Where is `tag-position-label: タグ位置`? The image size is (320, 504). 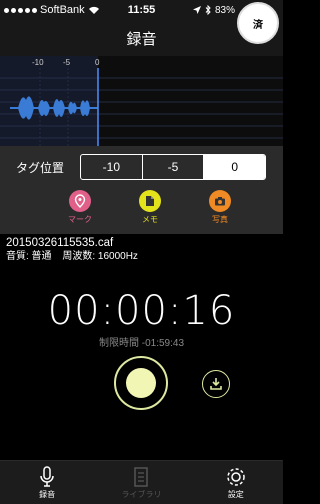 tag-position-label: タグ位置 is located at coordinates (39, 167).